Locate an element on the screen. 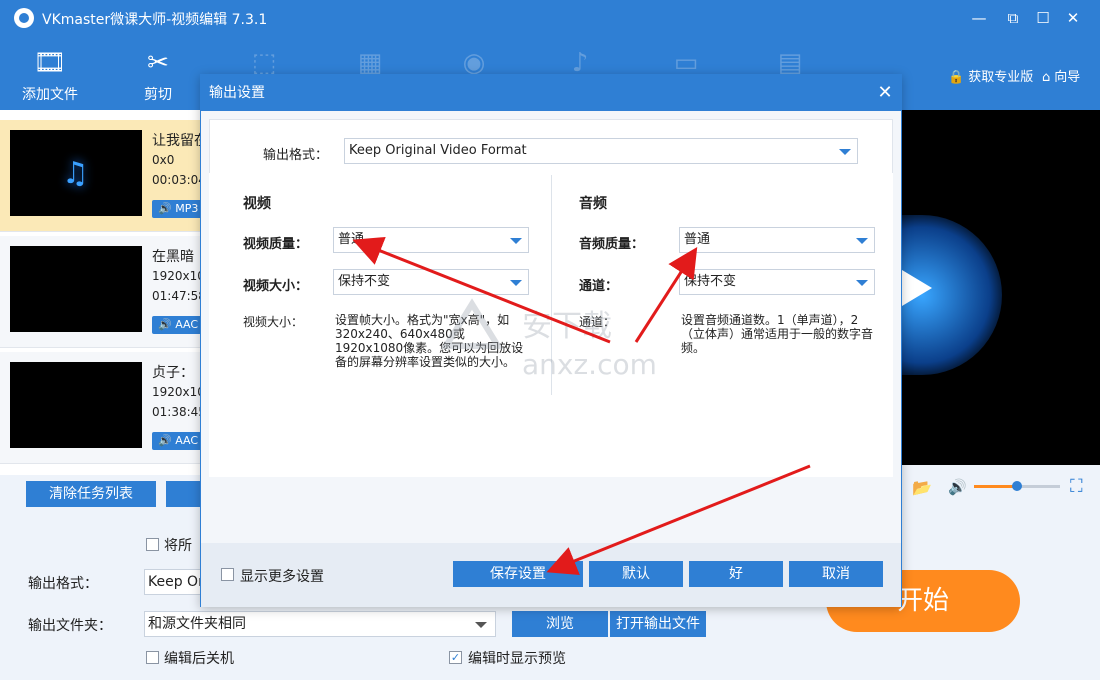  lock-icon: 🔒 is located at coordinates (956, 77).